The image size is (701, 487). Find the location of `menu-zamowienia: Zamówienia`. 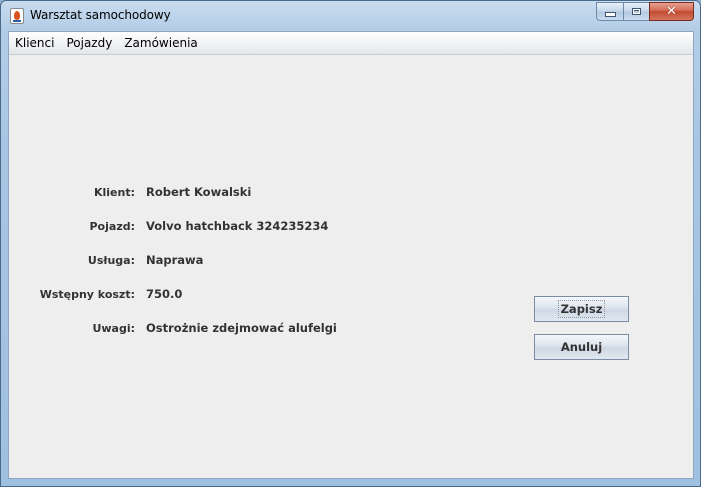

menu-zamowienia: Zamówienia is located at coordinates (160, 43).